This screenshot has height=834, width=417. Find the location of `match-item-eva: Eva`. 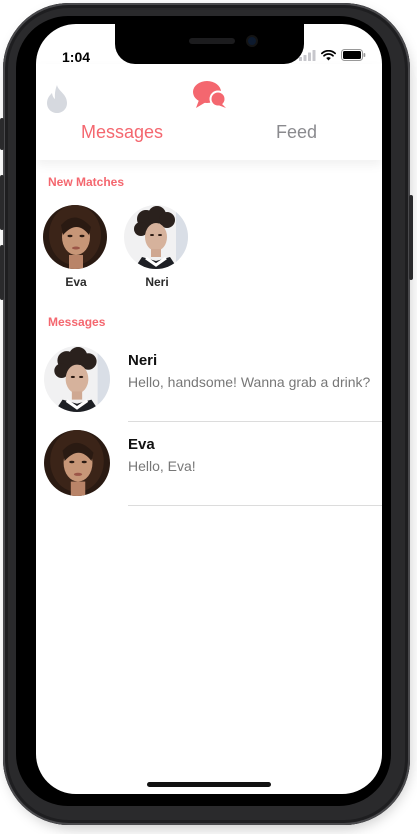

match-item-eva: Eva is located at coordinates (76, 247).